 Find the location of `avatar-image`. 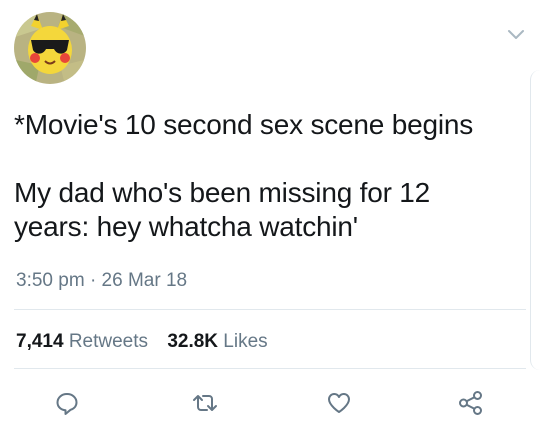

avatar-image is located at coordinates (50, 48).